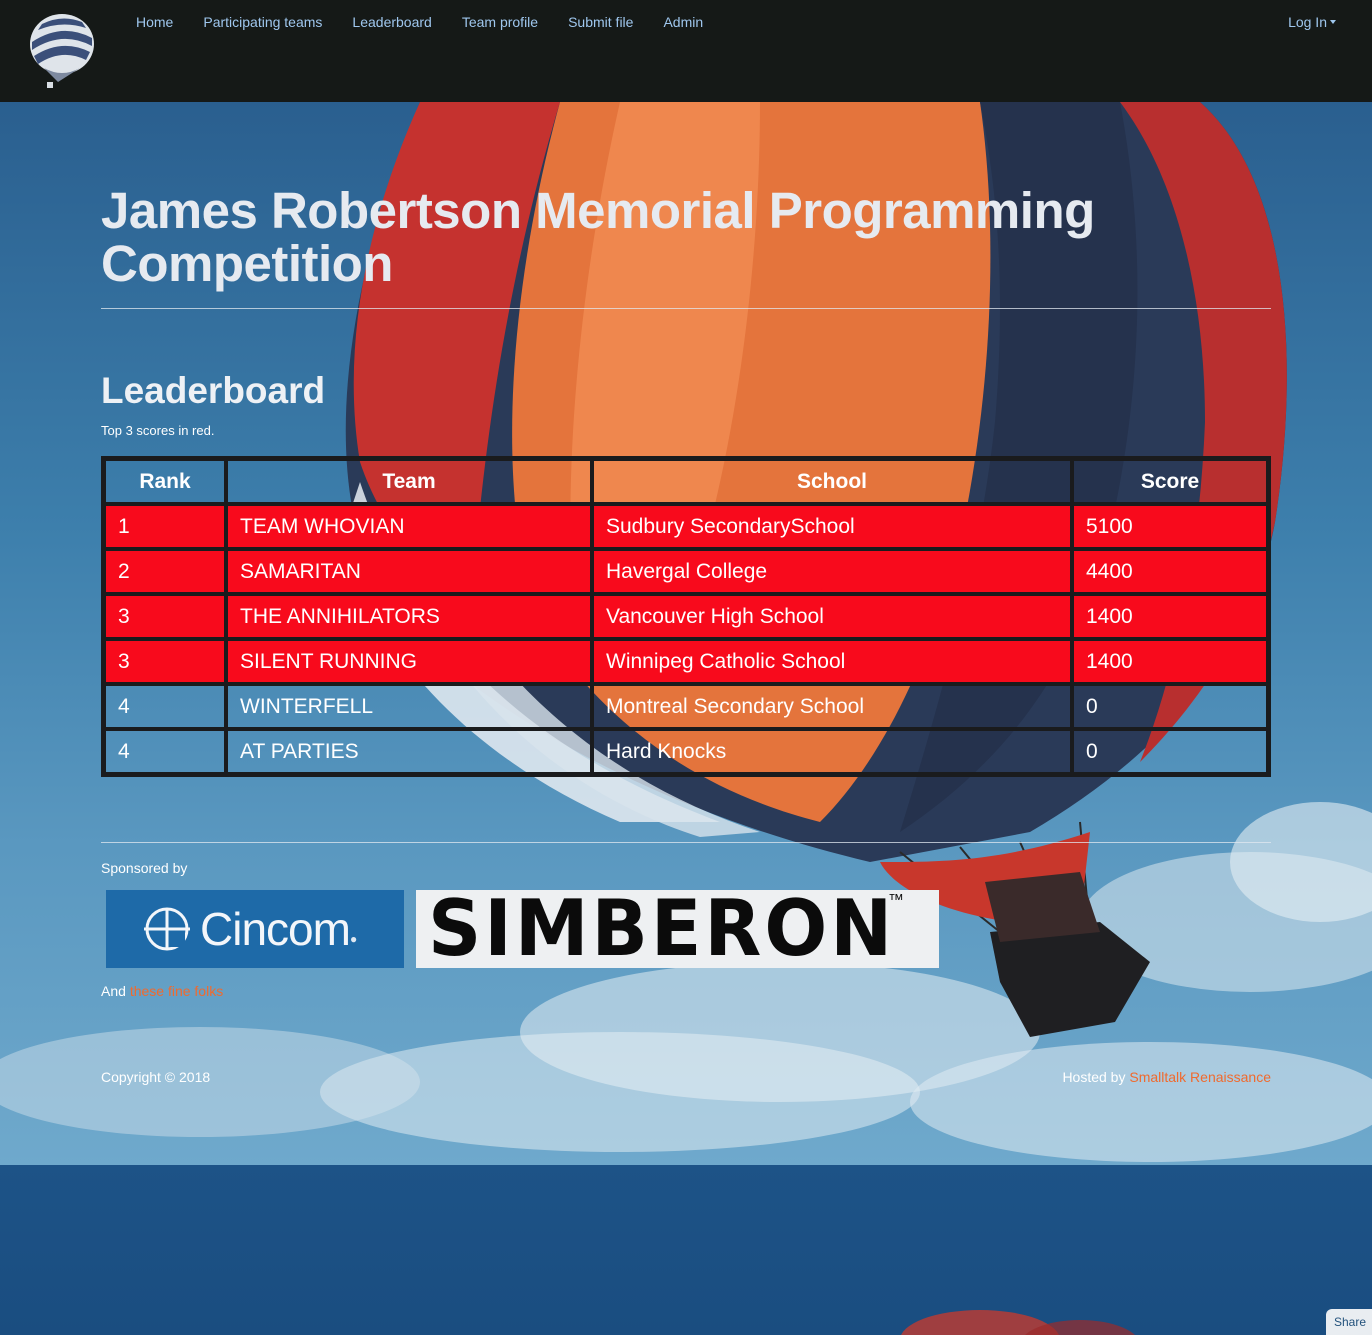 This screenshot has height=1335, width=1372. Describe the element at coordinates (165, 571) in the screenshot. I see `cell-rank: 2` at that location.